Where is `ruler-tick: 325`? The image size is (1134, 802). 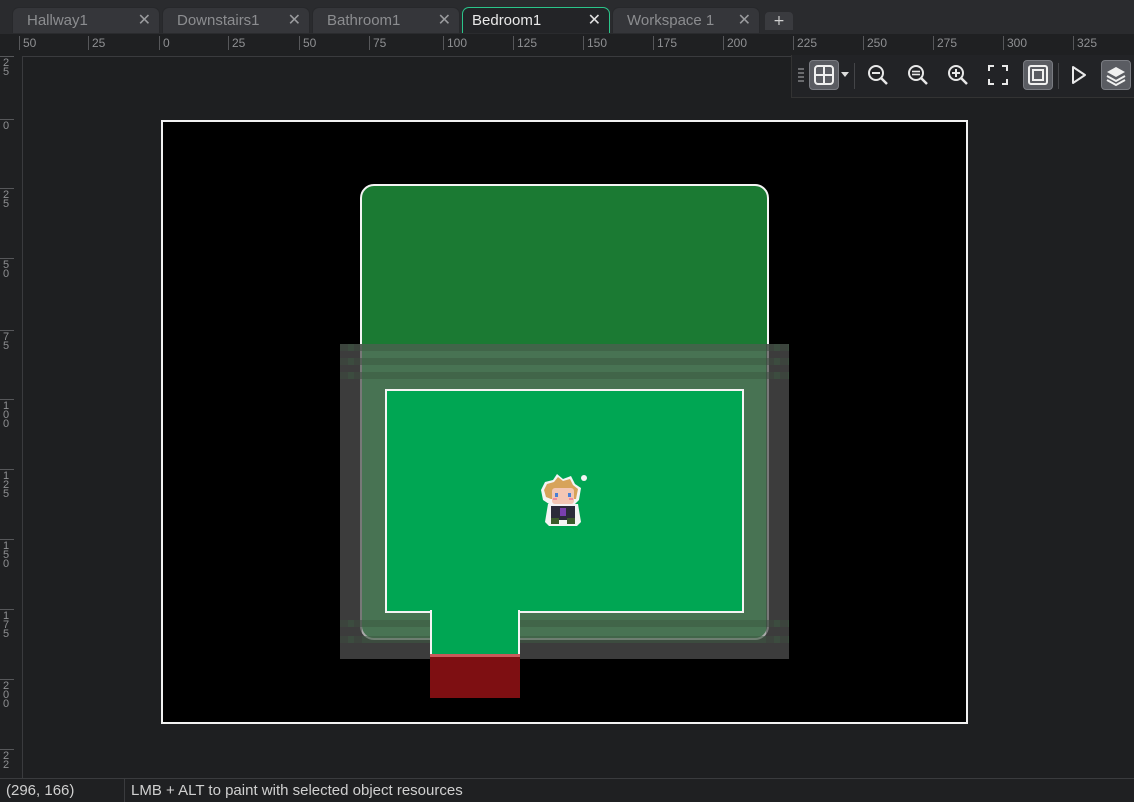 ruler-tick: 325 is located at coordinates (1085, 43).